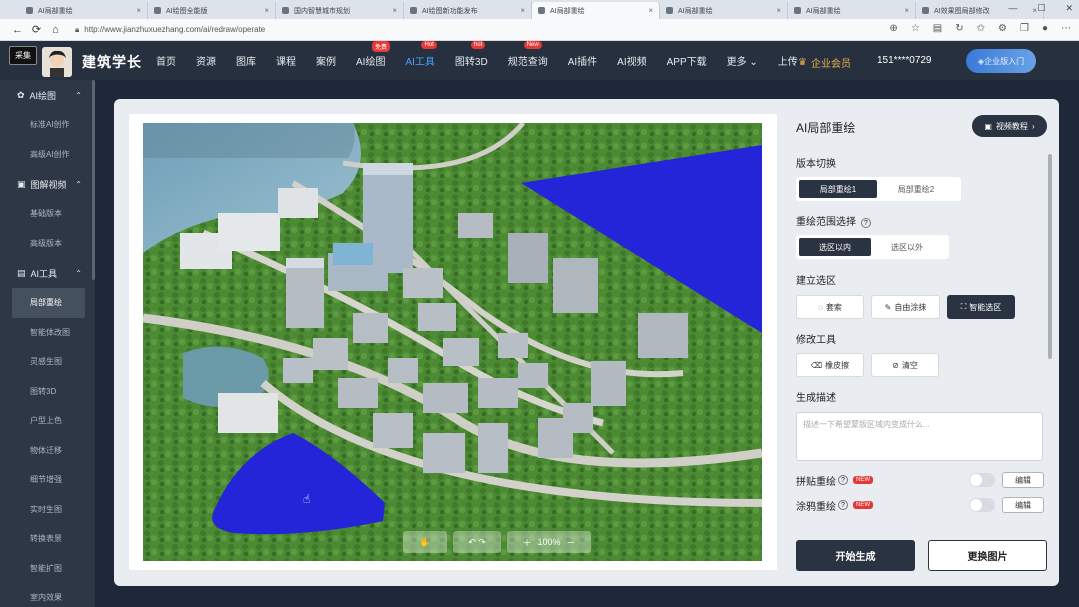  Describe the element at coordinates (47, 510) in the screenshot. I see `sidebar-item: 实时生图` at that location.